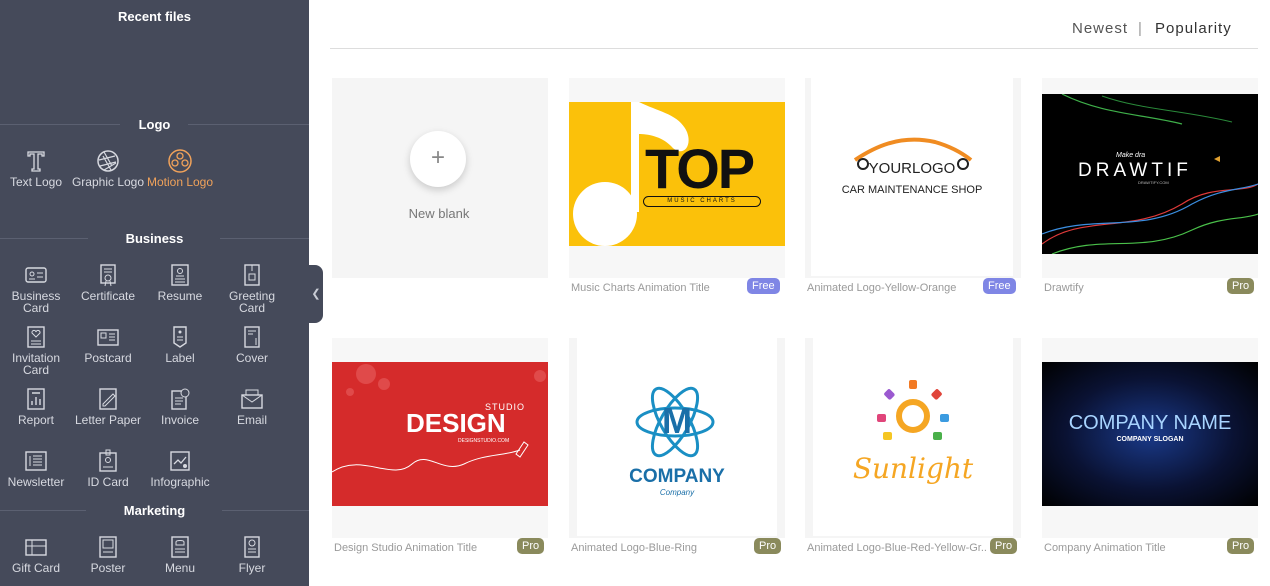 This screenshot has height=586, width=1270. I want to click on sidebar-item-invoice: Invoice, so click(180, 406).